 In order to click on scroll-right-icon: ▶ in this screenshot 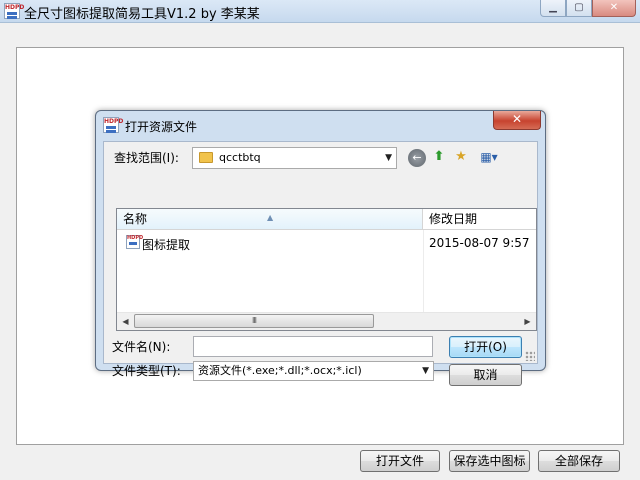, I will do `click(527, 321)`.